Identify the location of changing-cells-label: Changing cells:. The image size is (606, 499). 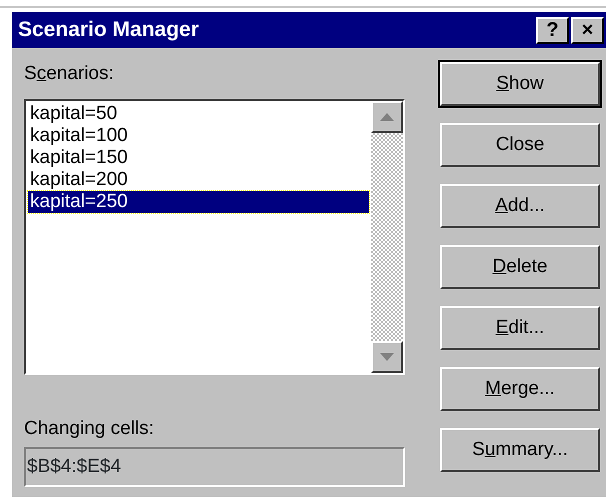
(89, 428).